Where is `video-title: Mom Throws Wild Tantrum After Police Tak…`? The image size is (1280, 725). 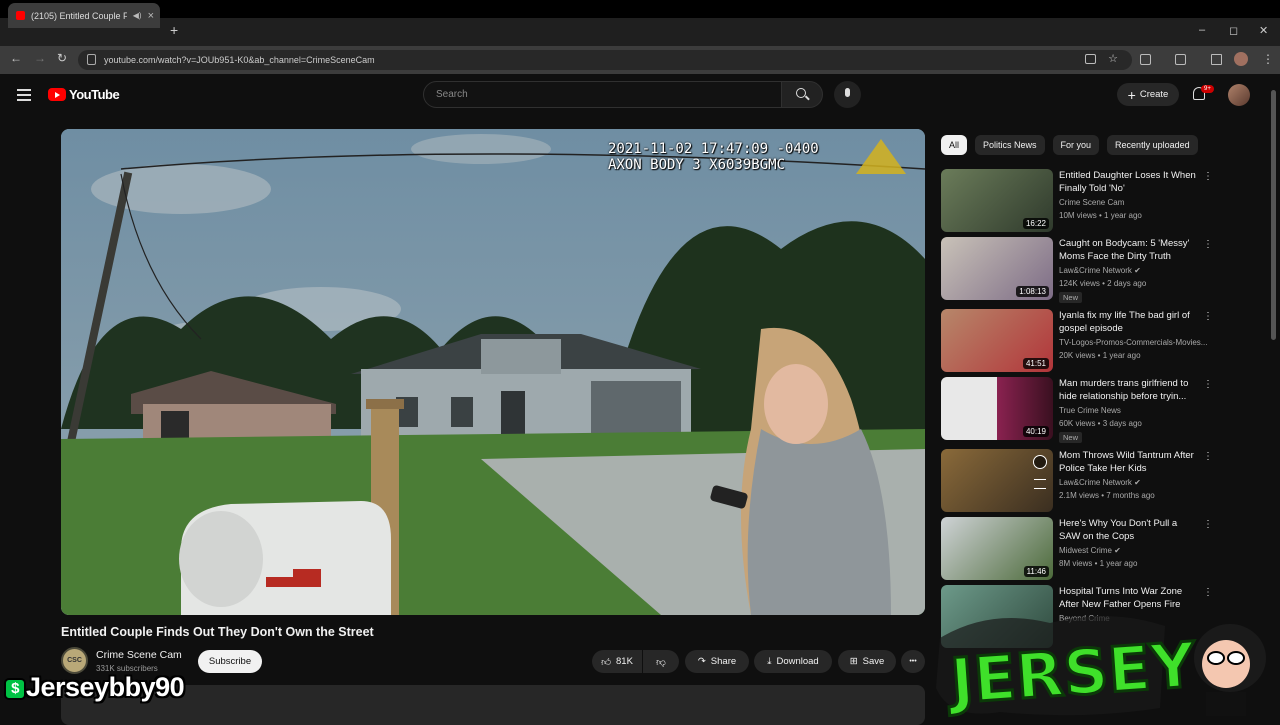
video-title: Mom Throws Wild Tantrum After Police Tak… is located at coordinates (1129, 462).